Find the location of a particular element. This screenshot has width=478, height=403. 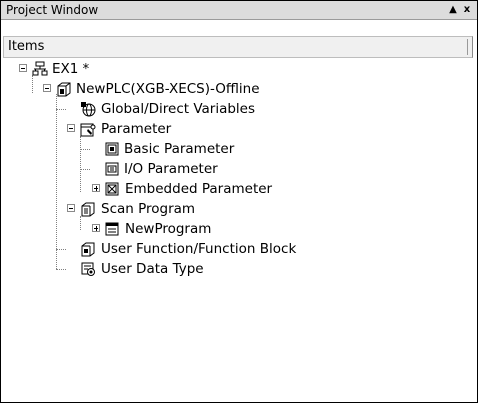

project-name: EX1 is located at coordinates (65, 69).